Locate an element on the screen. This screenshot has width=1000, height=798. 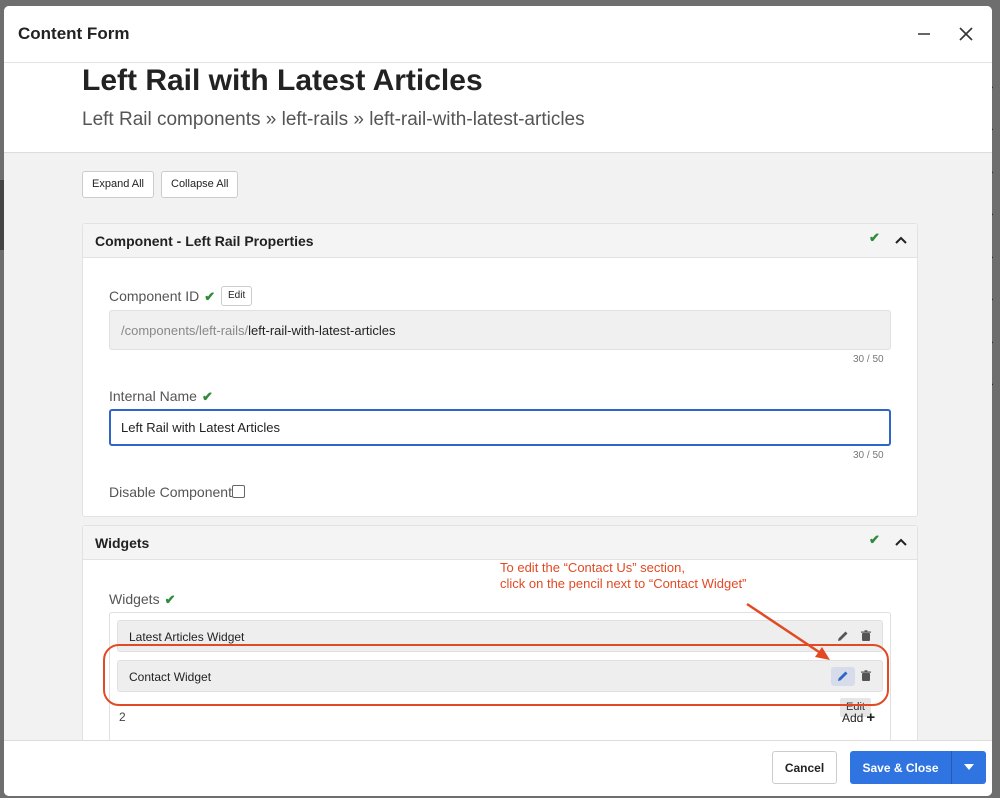
collapse-all-button: Collapse All is located at coordinates (200, 184).